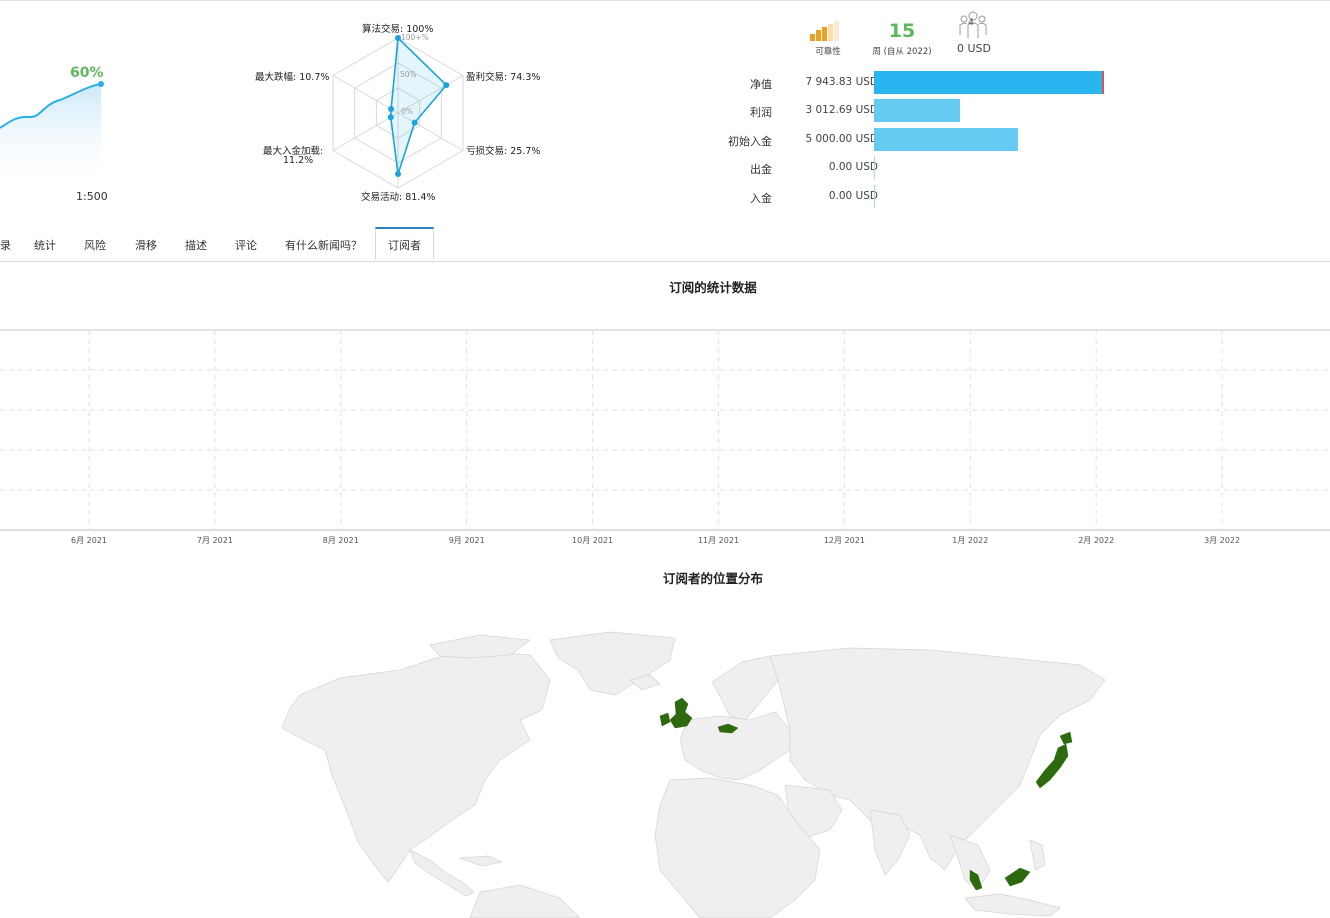  I want to click on radar-label-deposit-load-value: 11.2%, so click(298, 160).